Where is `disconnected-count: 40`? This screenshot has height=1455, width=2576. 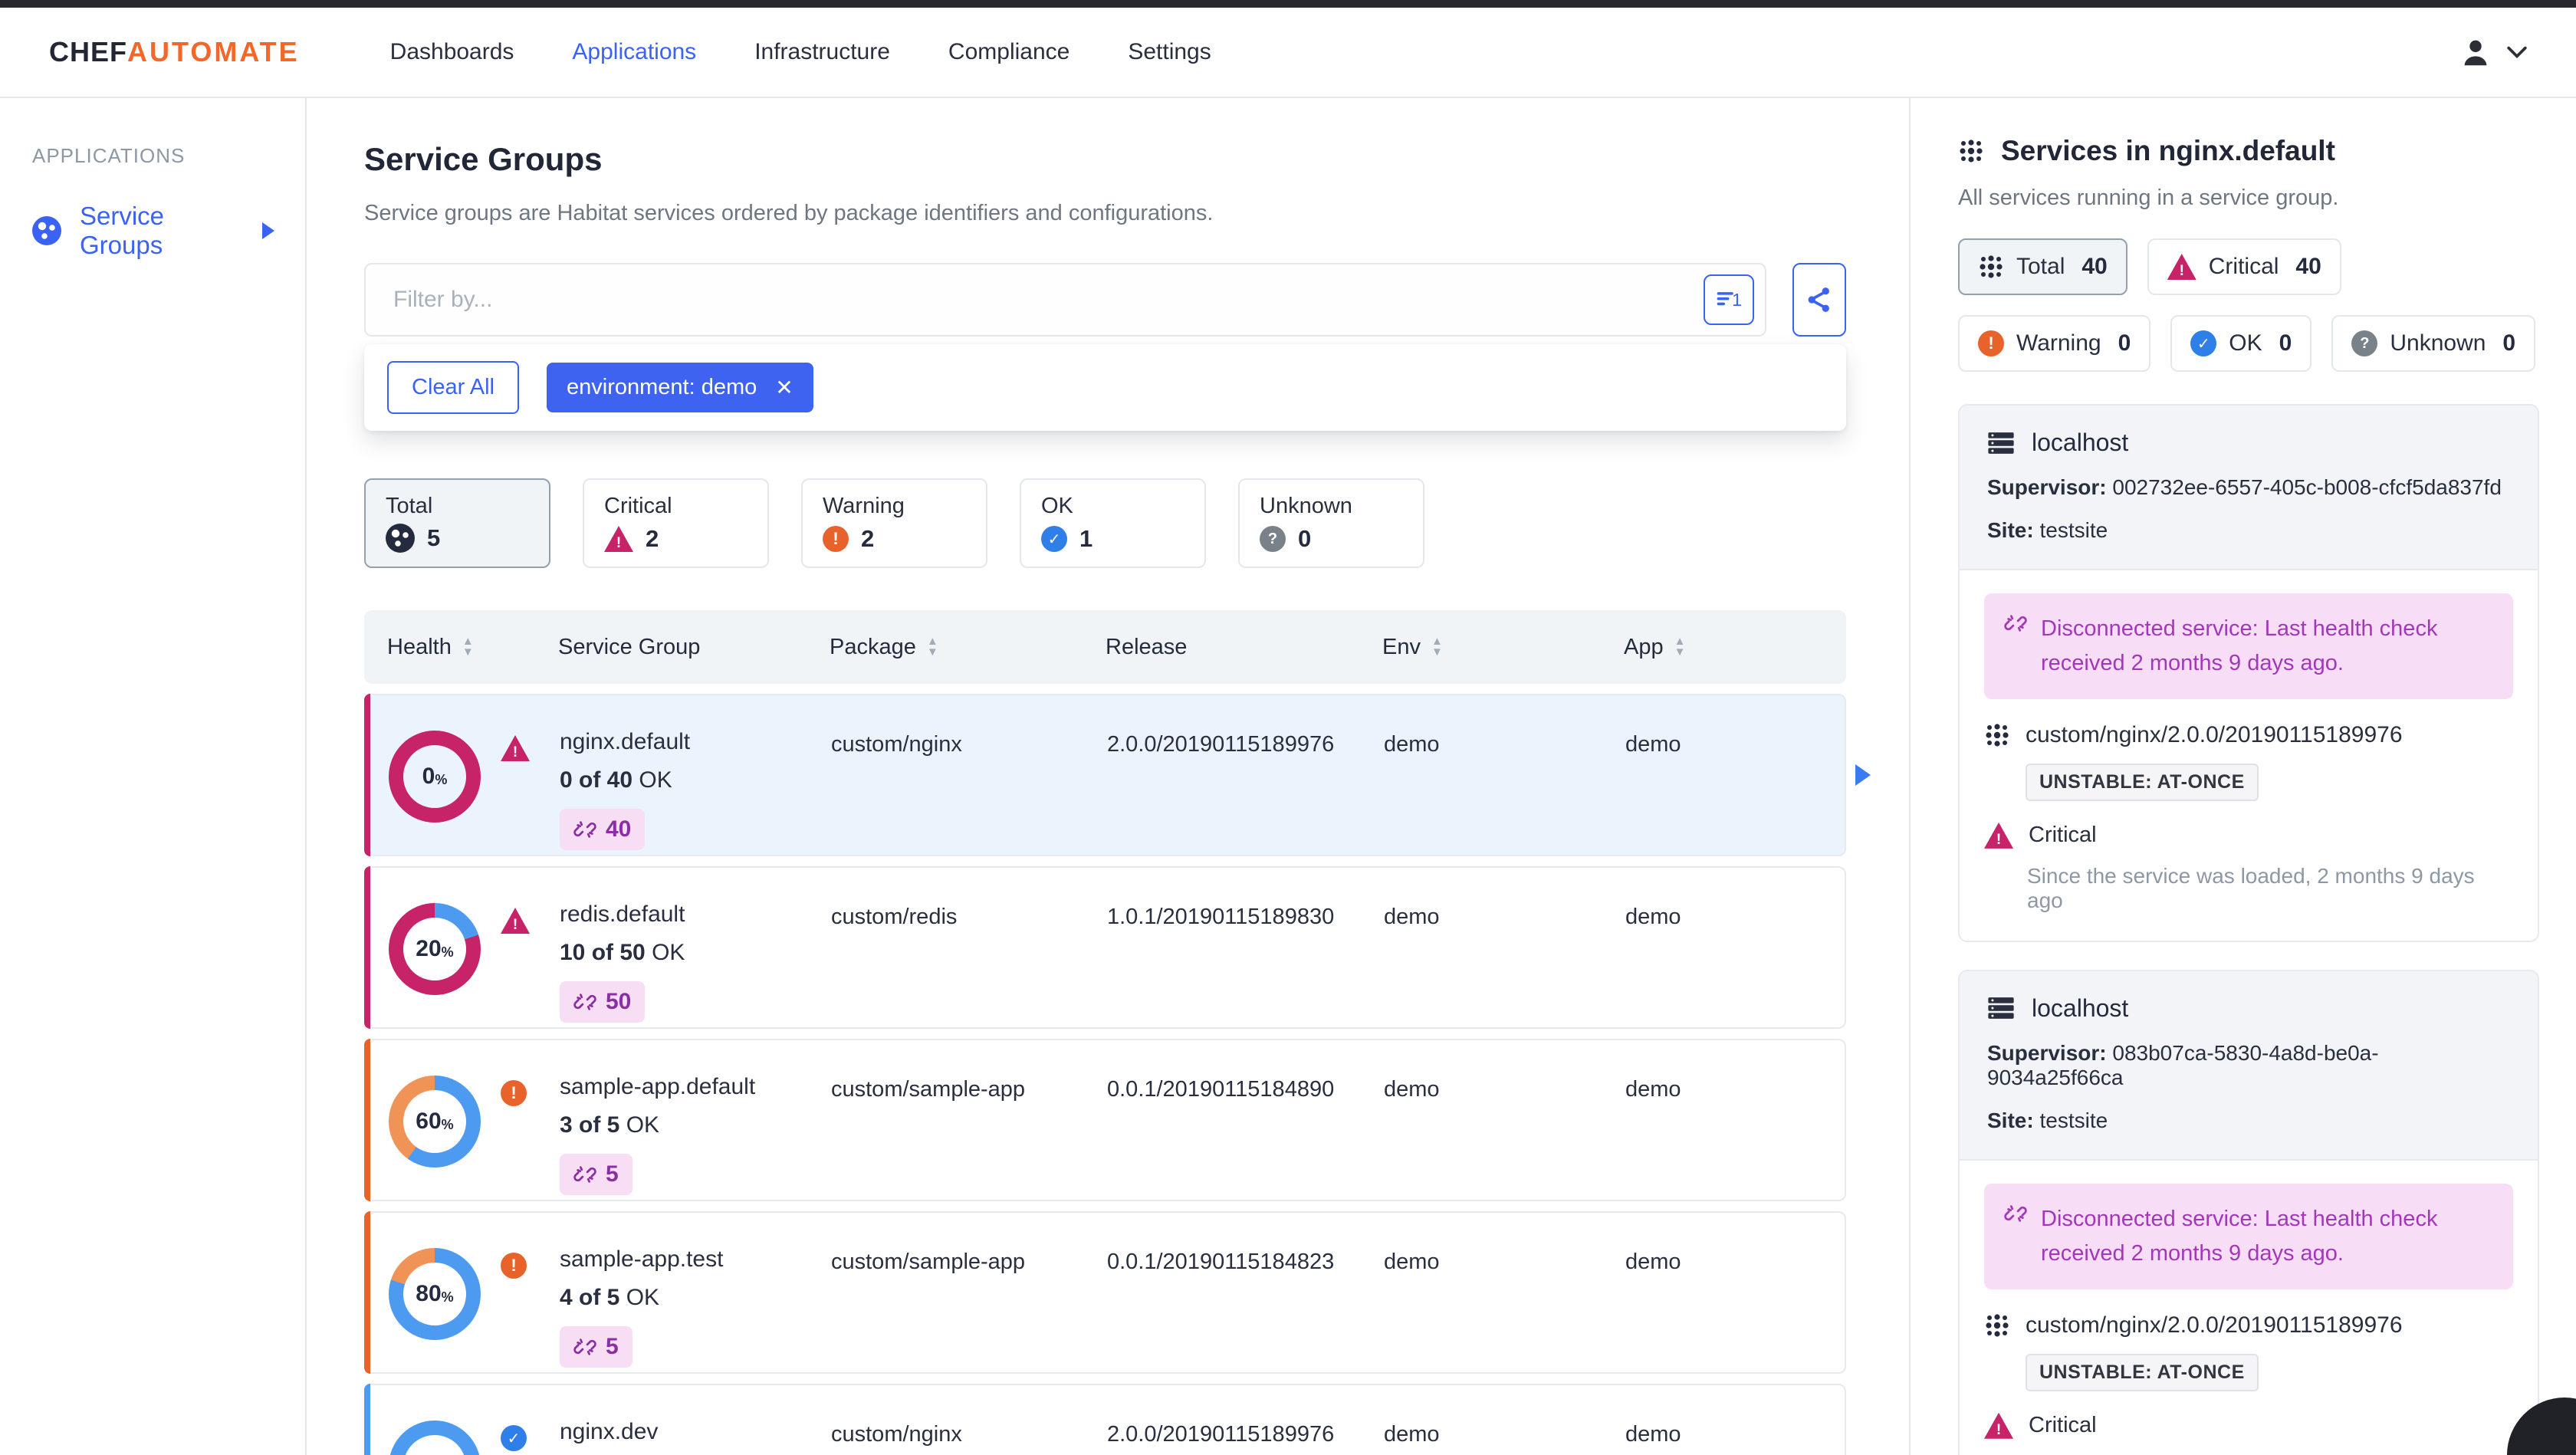 disconnected-count: 40 is located at coordinates (619, 829).